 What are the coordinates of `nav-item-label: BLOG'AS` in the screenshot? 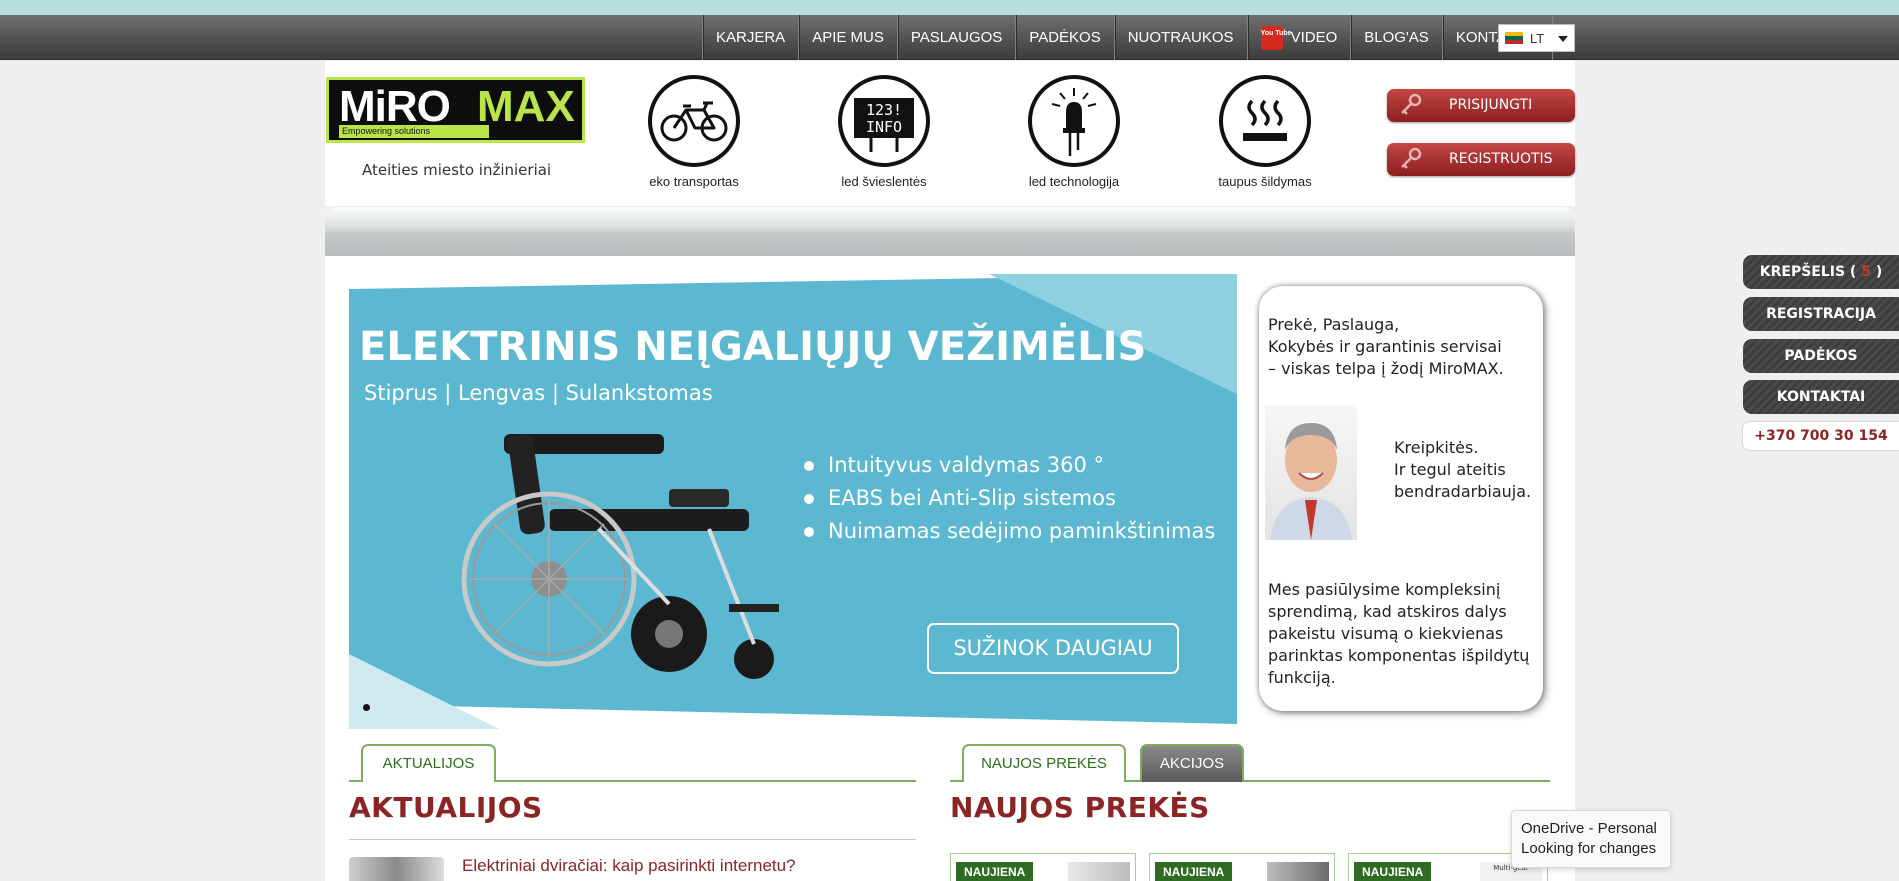 It's located at (1396, 37).